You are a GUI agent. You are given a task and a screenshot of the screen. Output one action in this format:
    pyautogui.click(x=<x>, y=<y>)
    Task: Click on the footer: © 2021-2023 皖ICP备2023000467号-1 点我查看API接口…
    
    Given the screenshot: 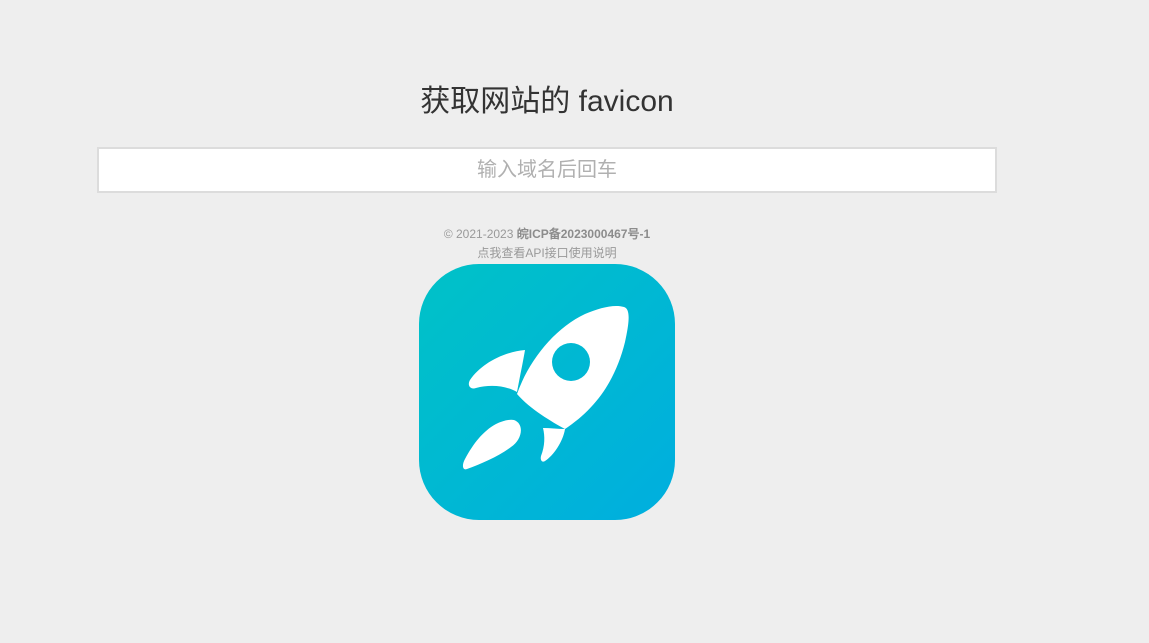 What is the action you would take?
    pyautogui.click(x=547, y=244)
    